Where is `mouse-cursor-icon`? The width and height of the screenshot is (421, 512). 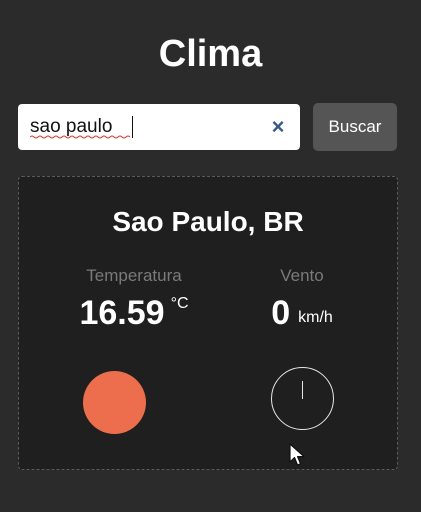 mouse-cursor-icon is located at coordinates (297, 454).